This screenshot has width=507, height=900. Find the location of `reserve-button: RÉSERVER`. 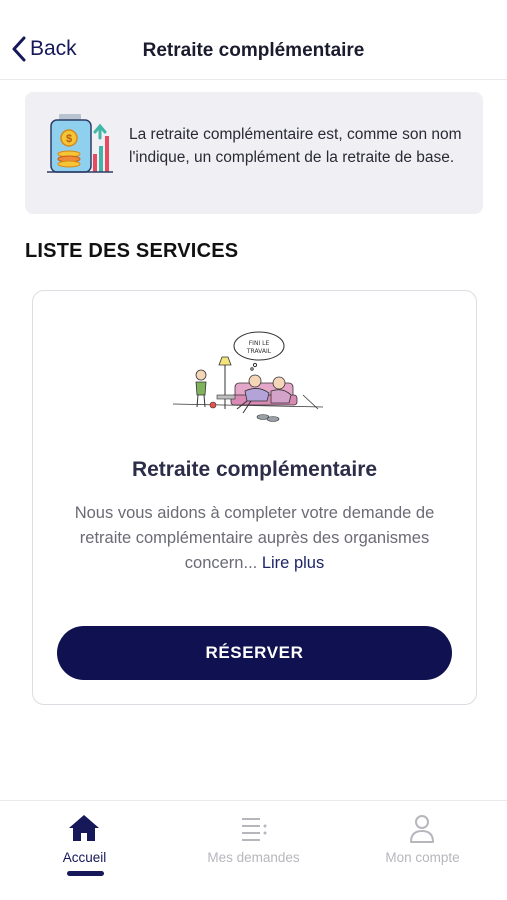

reserve-button: RÉSERVER is located at coordinates (254, 653).